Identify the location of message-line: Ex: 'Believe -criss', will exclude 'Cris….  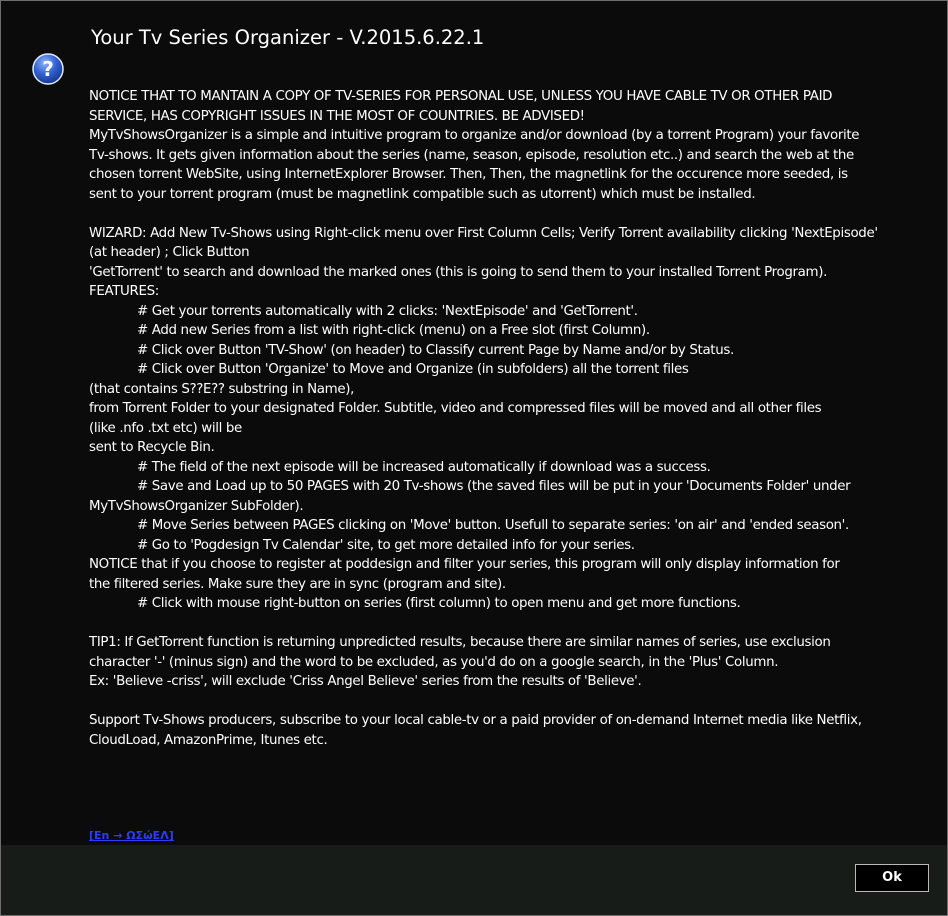
(365, 681).